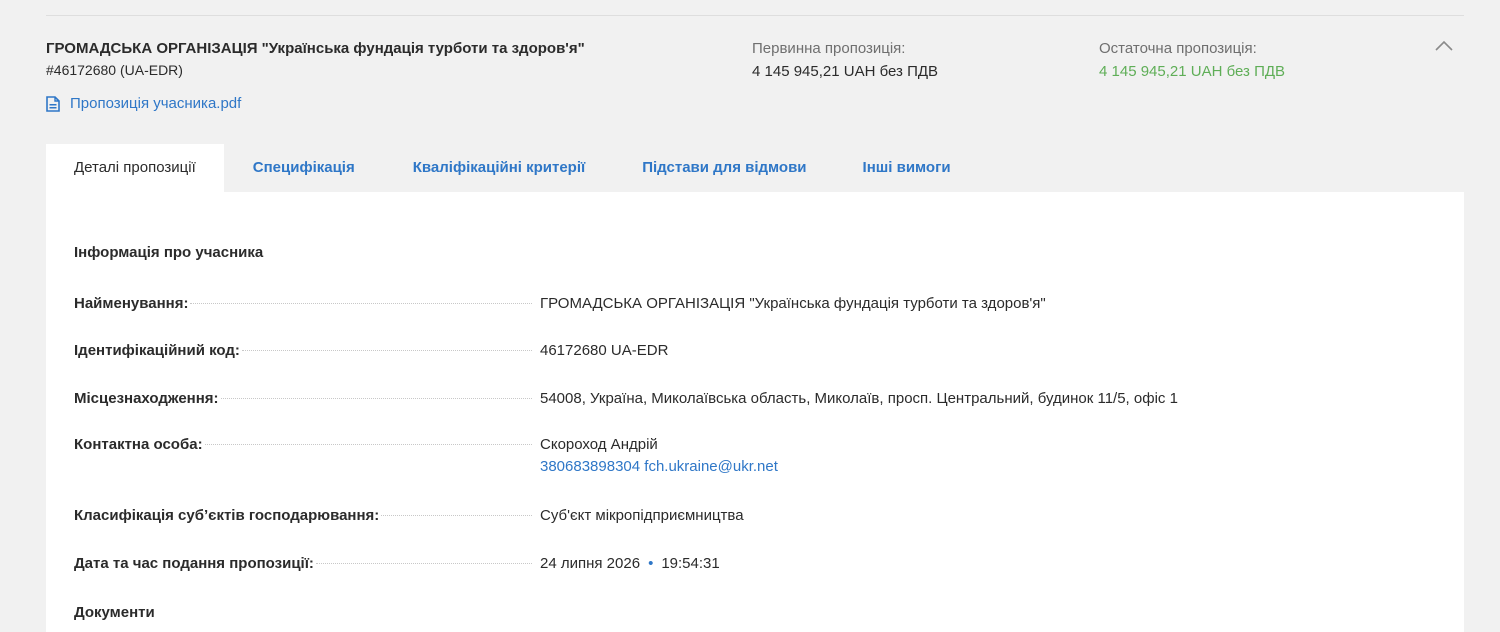  I want to click on pdf-link-label: Пропозиція учасника.pdf, so click(156, 103).